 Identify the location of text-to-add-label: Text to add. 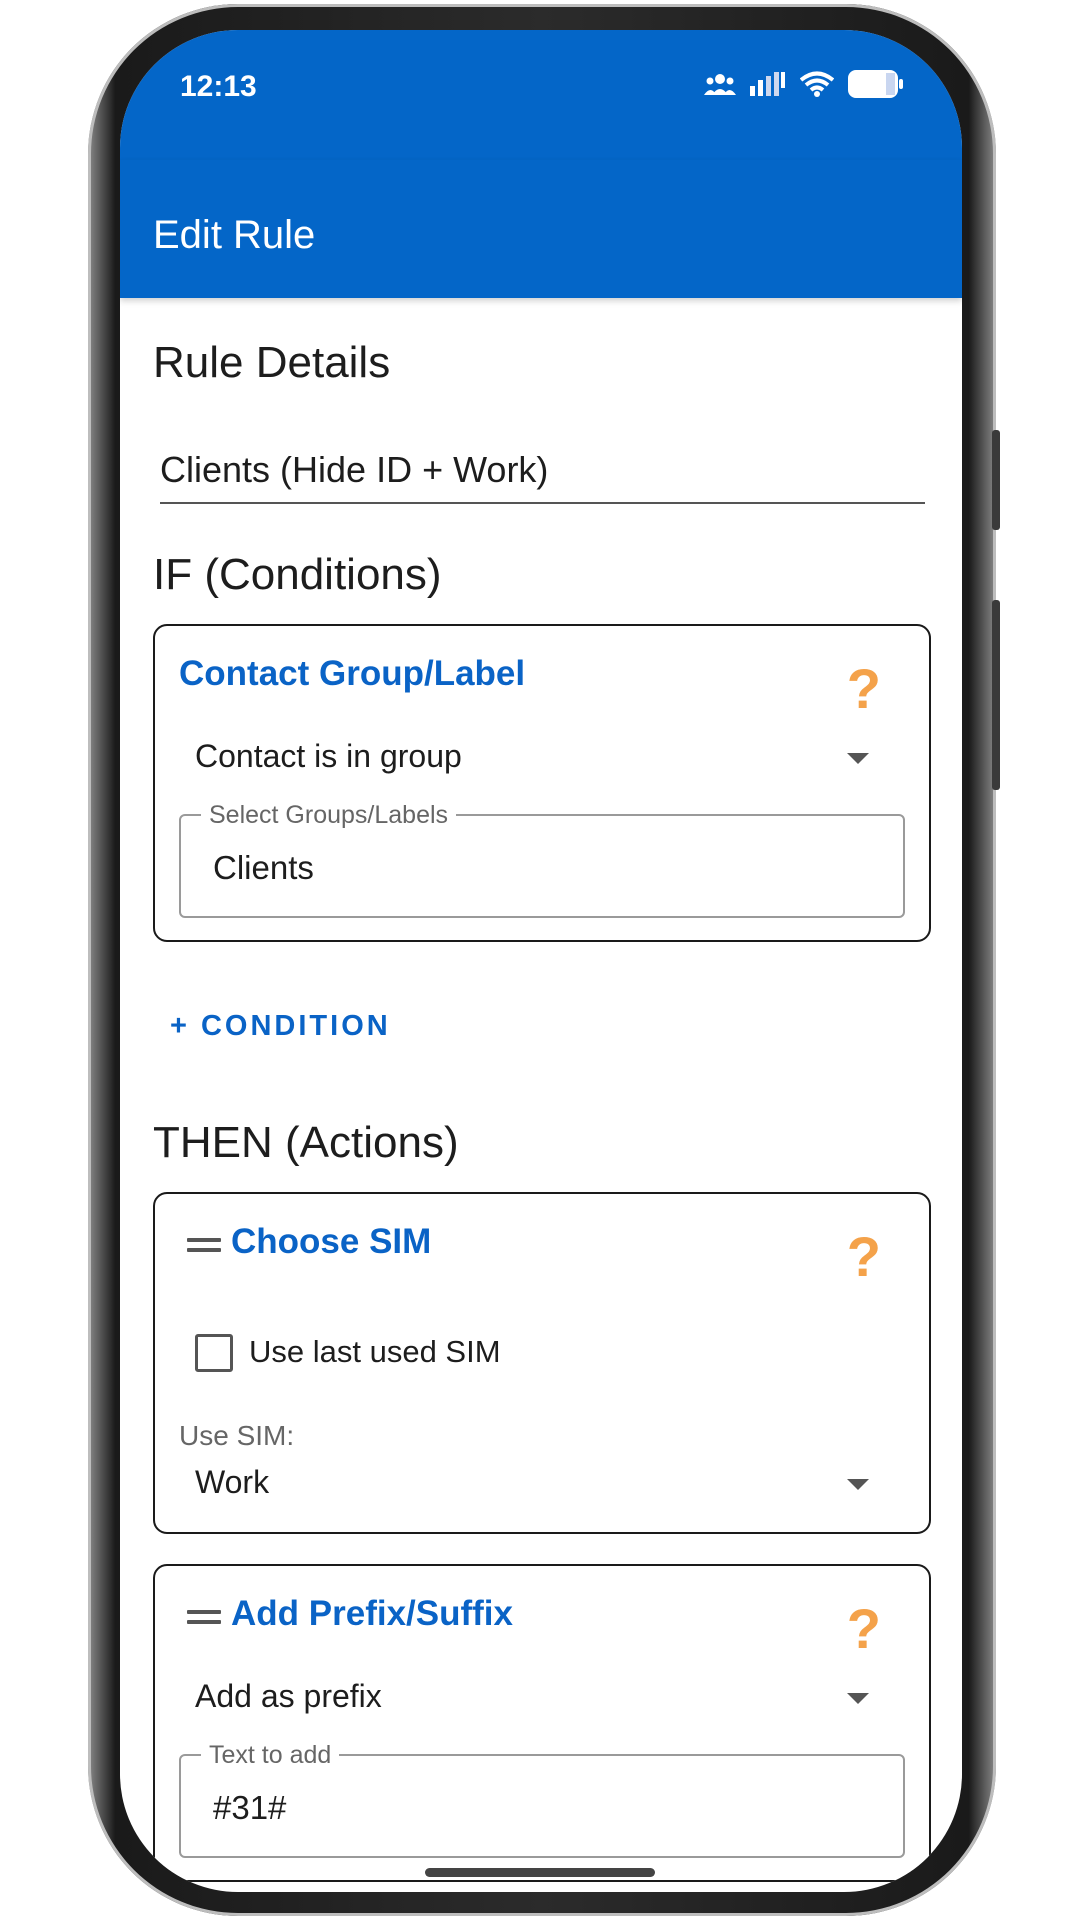
(270, 1755).